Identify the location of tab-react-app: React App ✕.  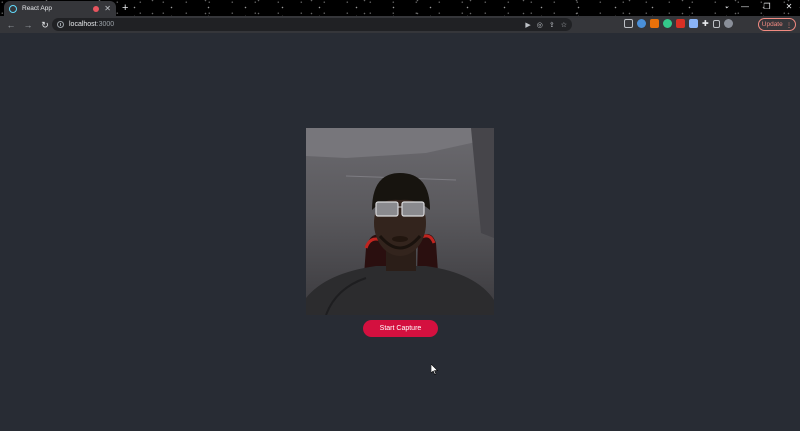
(60, 8).